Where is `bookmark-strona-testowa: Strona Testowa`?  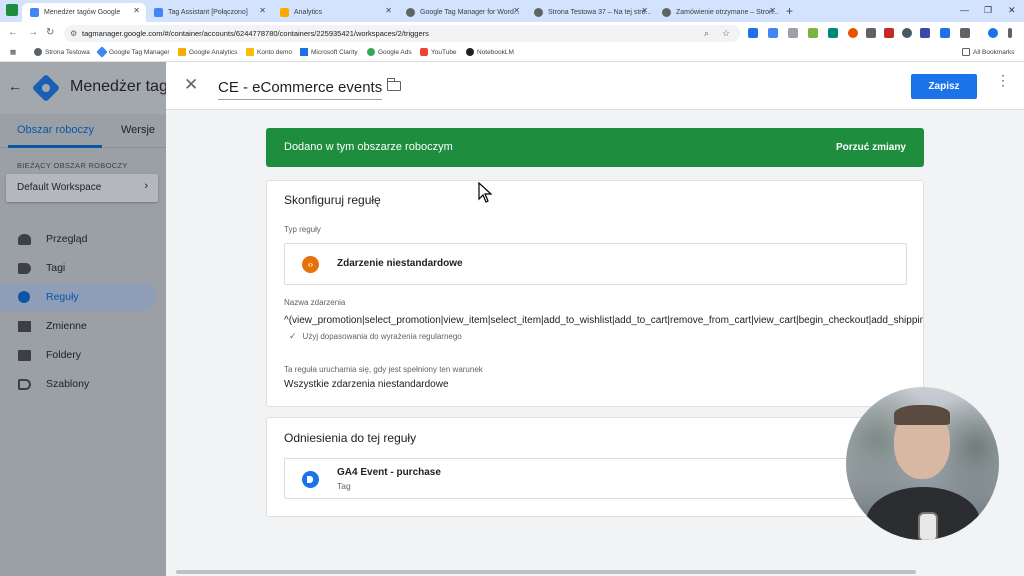
bookmark-strona-testowa: Strona Testowa is located at coordinates (62, 52).